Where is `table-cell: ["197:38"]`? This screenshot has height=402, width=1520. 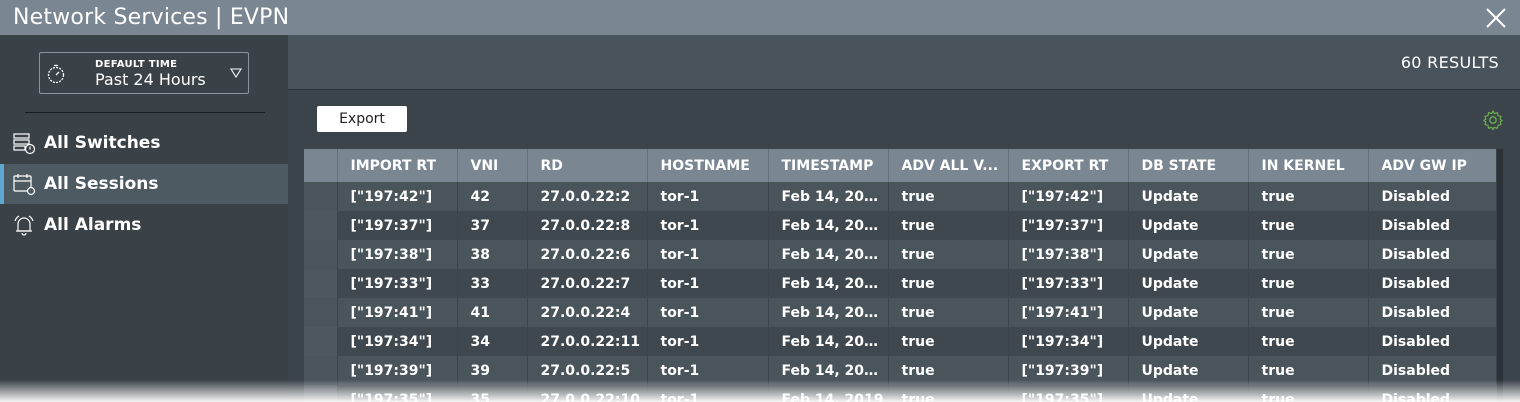 table-cell: ["197:38"] is located at coordinates (1068, 254).